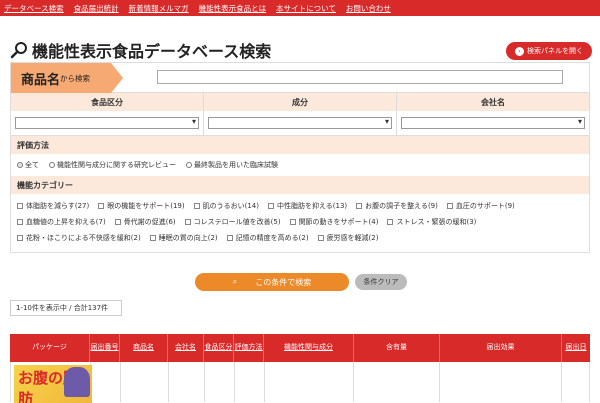 The image size is (600, 403). I want to click on table-row: お腹の脂肪, so click(300, 382).